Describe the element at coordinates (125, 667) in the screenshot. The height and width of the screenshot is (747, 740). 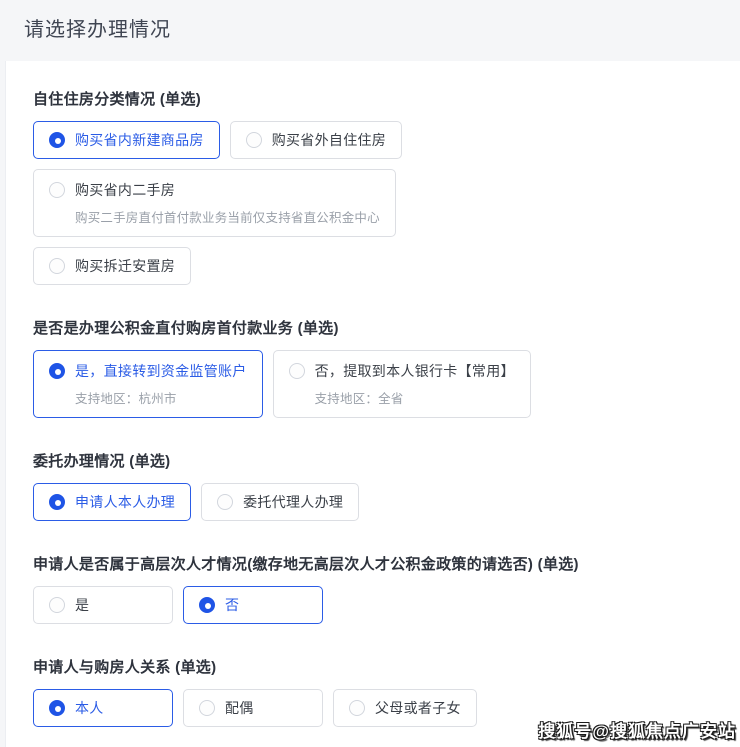
I see `section-label-buyer-relationship: 申请人与购房人关系 (单选)` at that location.